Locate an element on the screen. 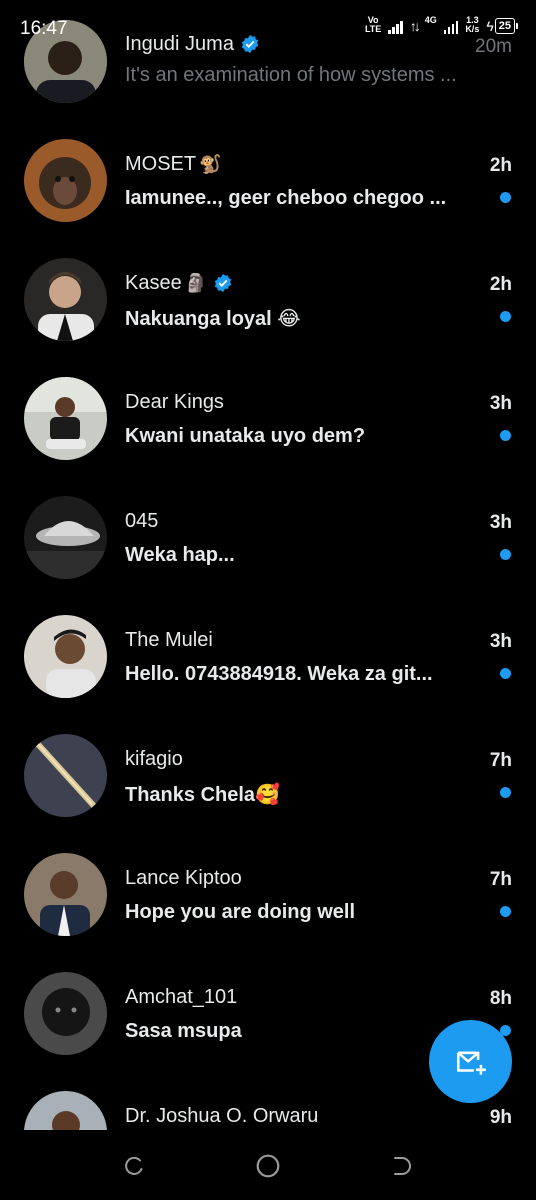 The width and height of the screenshot is (536, 1200). network-speed: 1.3 K/s is located at coordinates (472, 24).